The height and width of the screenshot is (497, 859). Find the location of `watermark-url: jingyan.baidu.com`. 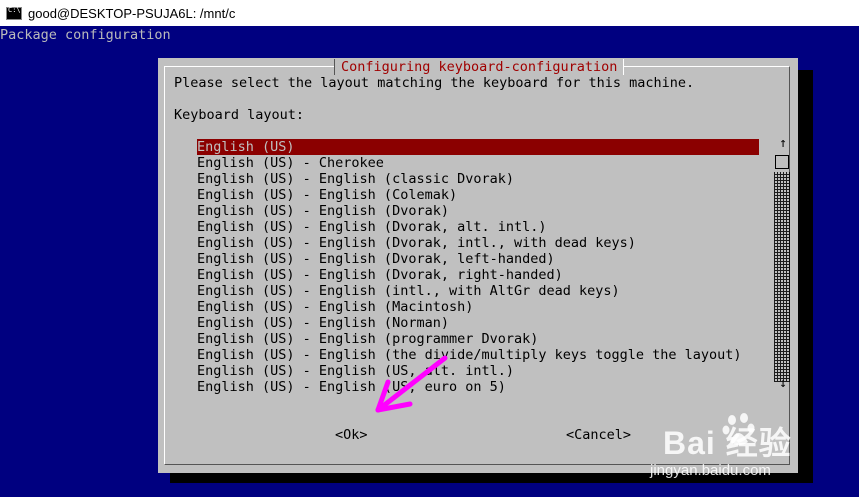

watermark-url: jingyan.baidu.com is located at coordinates (710, 470).